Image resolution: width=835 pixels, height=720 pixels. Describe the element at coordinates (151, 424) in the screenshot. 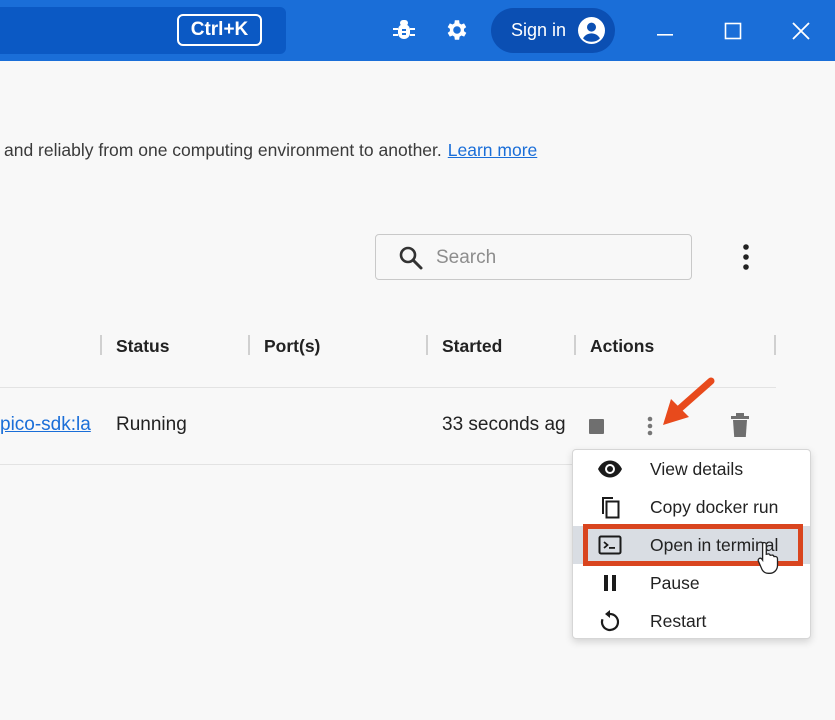

I see `status-cell: Running` at that location.